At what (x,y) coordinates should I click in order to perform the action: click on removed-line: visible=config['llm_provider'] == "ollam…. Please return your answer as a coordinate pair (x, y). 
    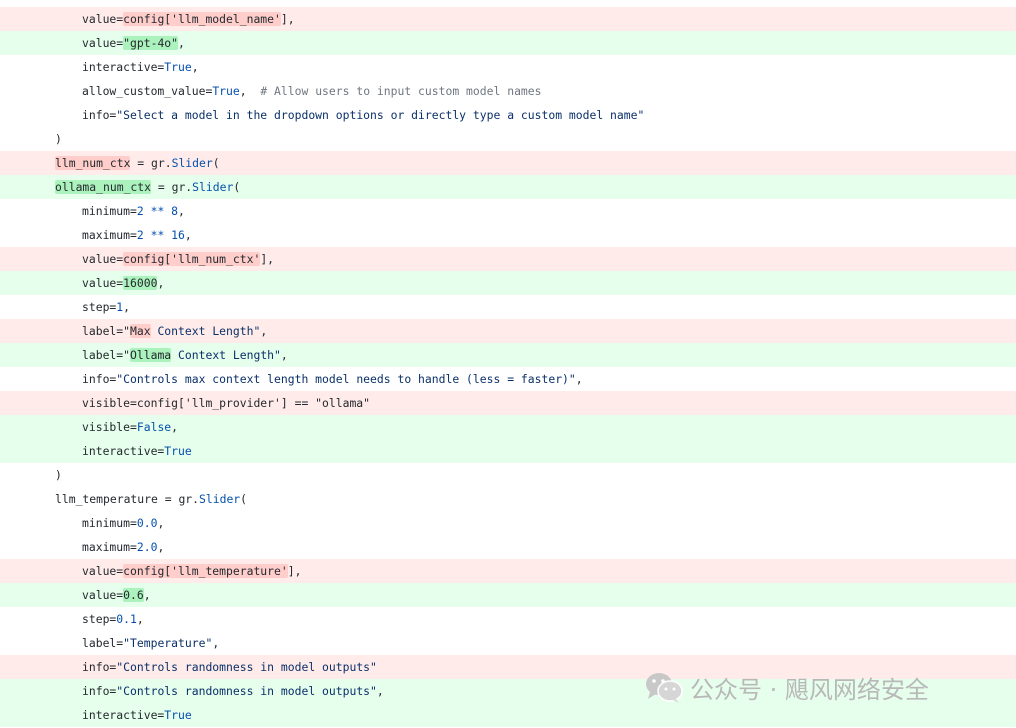
    Looking at the image, I should click on (508, 403).